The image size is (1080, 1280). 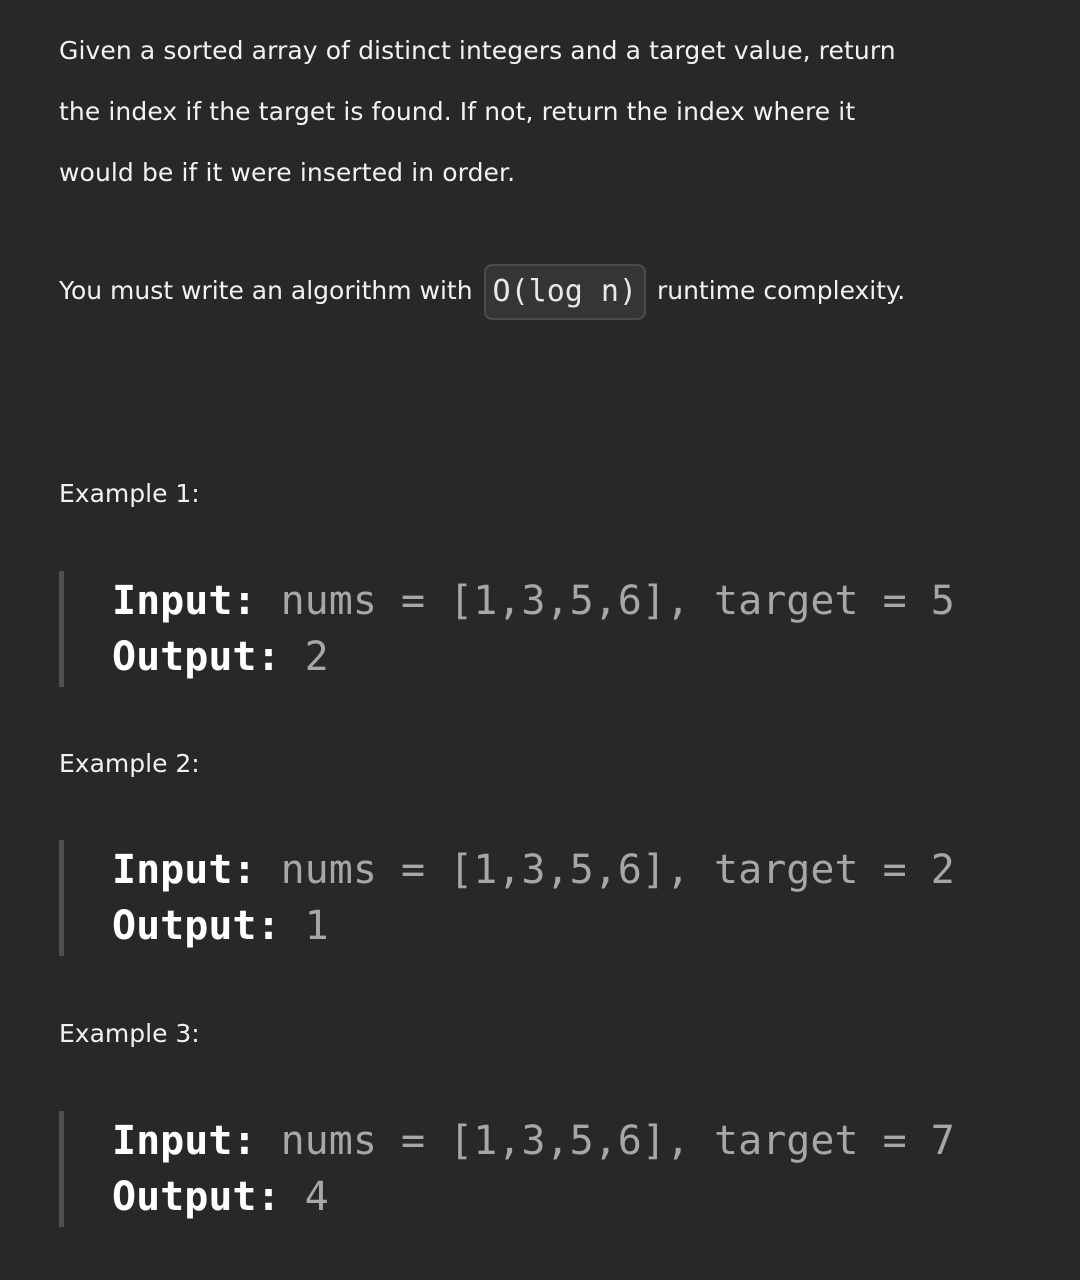 I want to click on example-2-input-value: nums = [1,3,5,6], target = 2, so click(x=605, y=870).